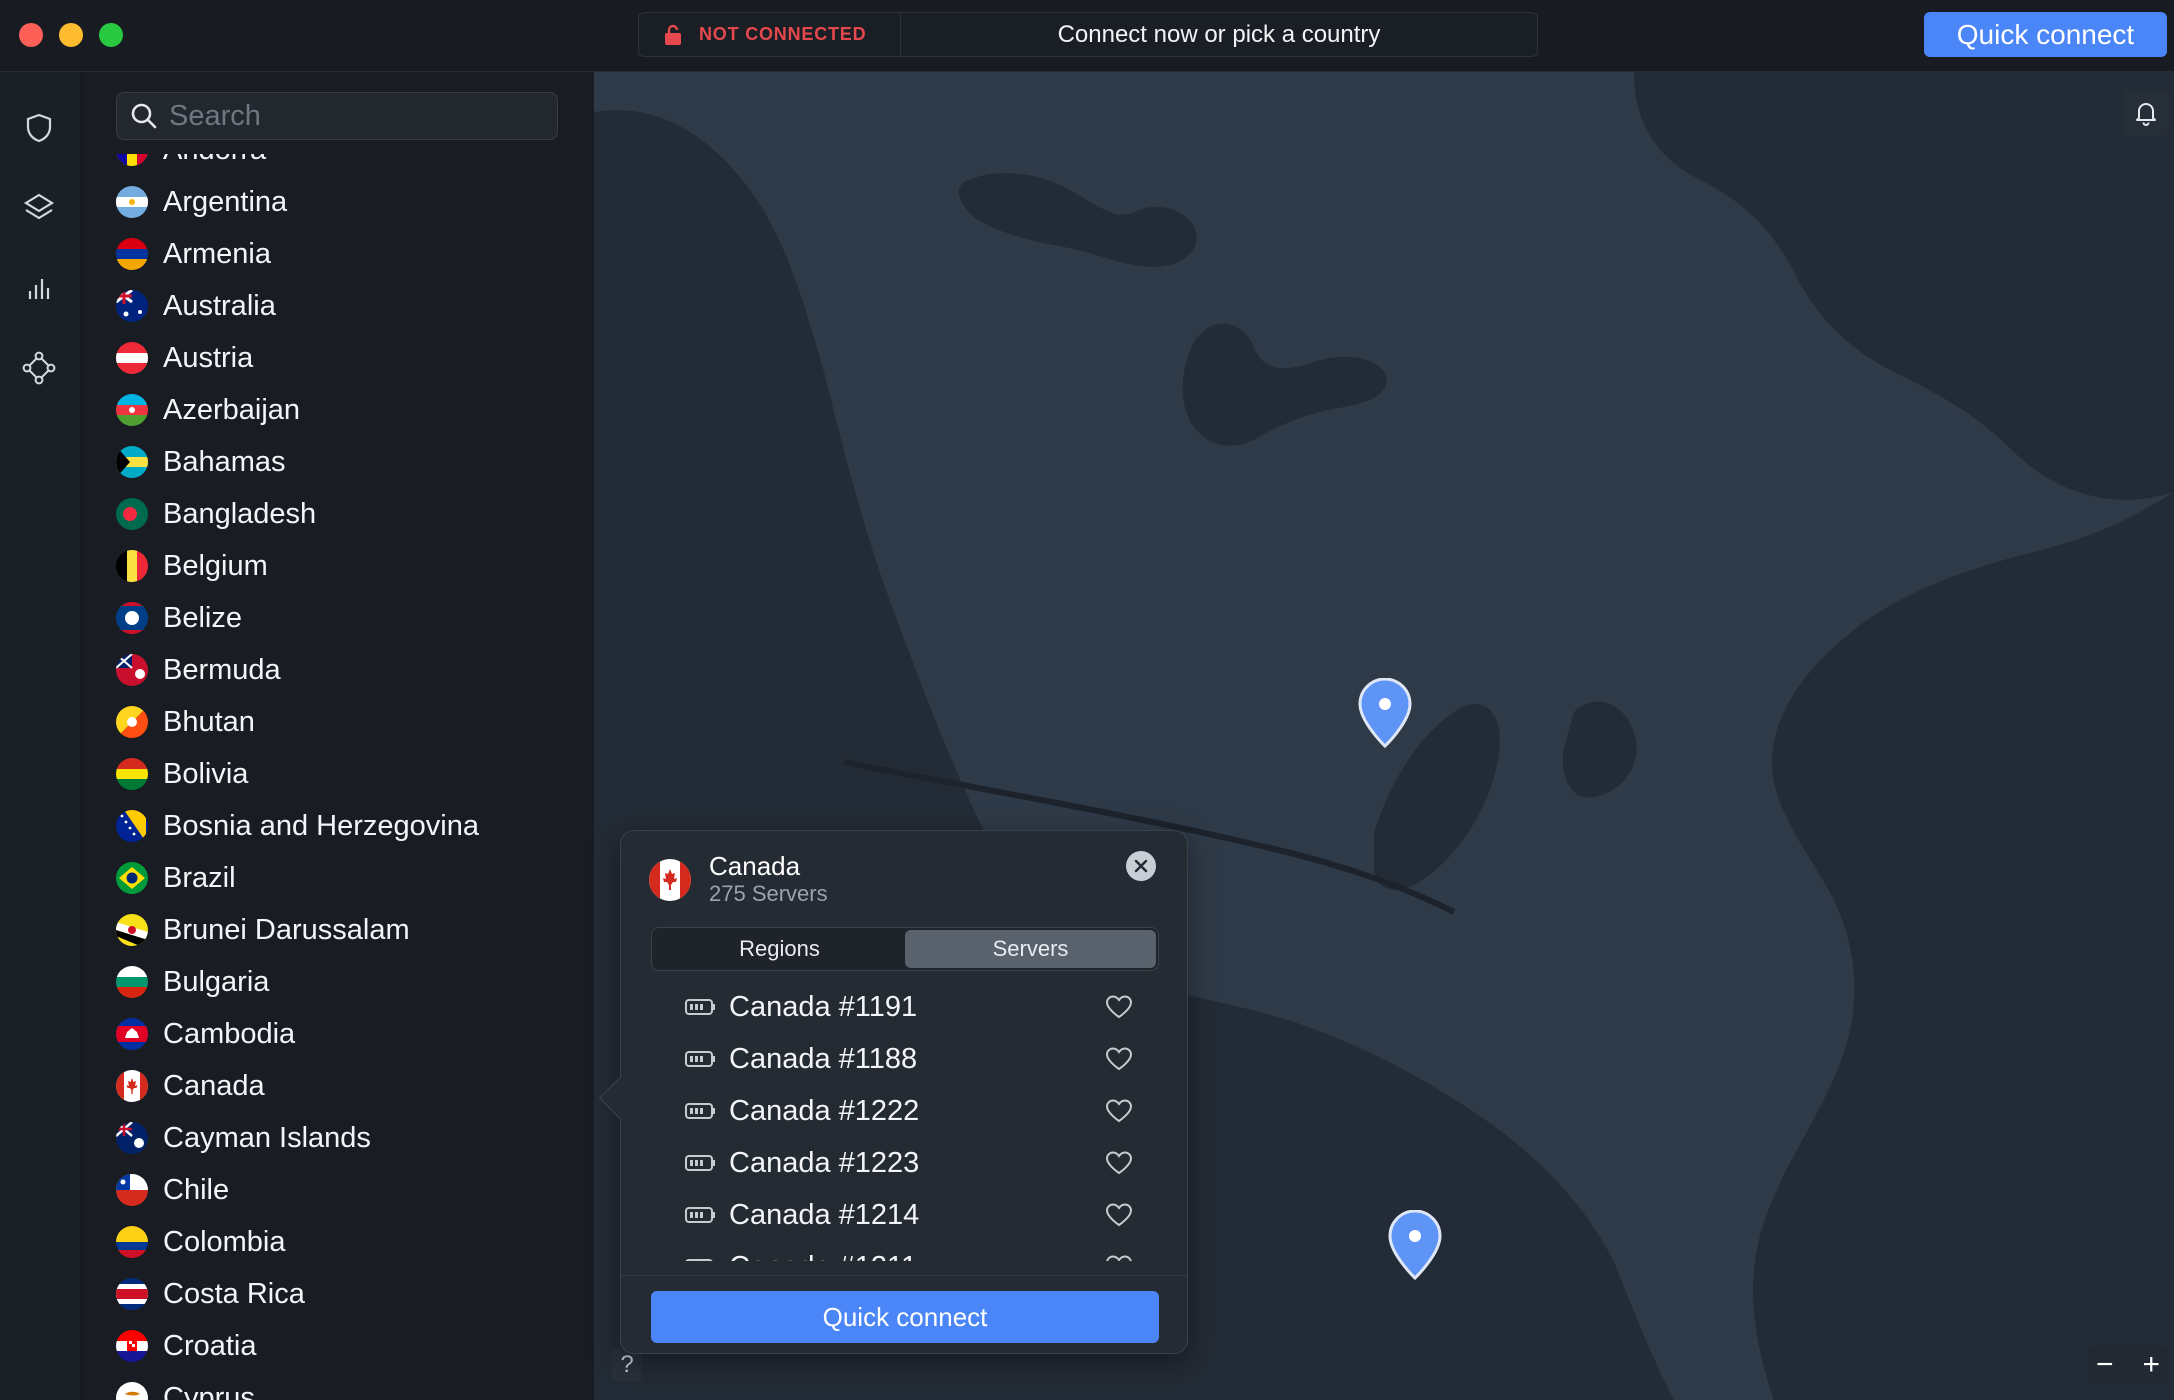 The width and height of the screenshot is (2174, 1400). I want to click on server-row: Canada #1188, so click(905, 1059).